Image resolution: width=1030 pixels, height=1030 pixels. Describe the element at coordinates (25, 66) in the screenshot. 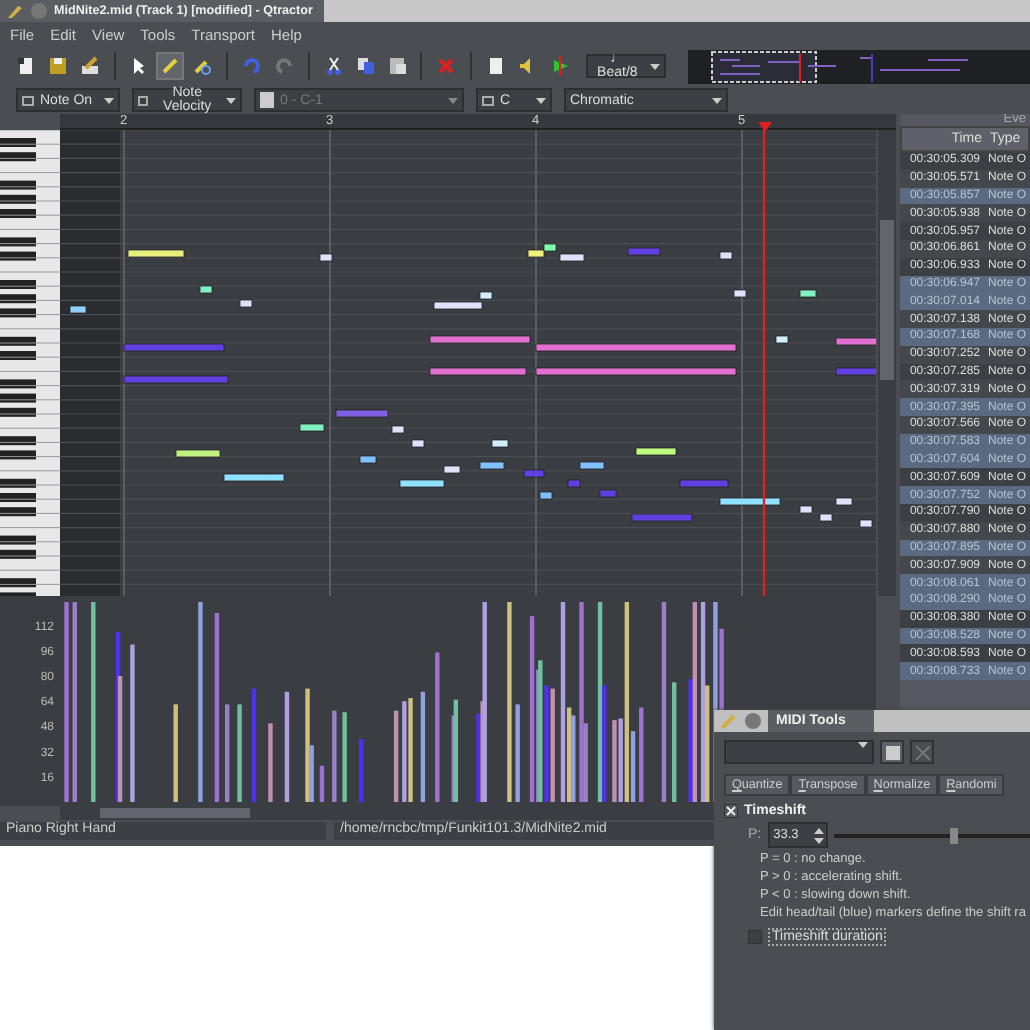

I see `new-icon` at that location.